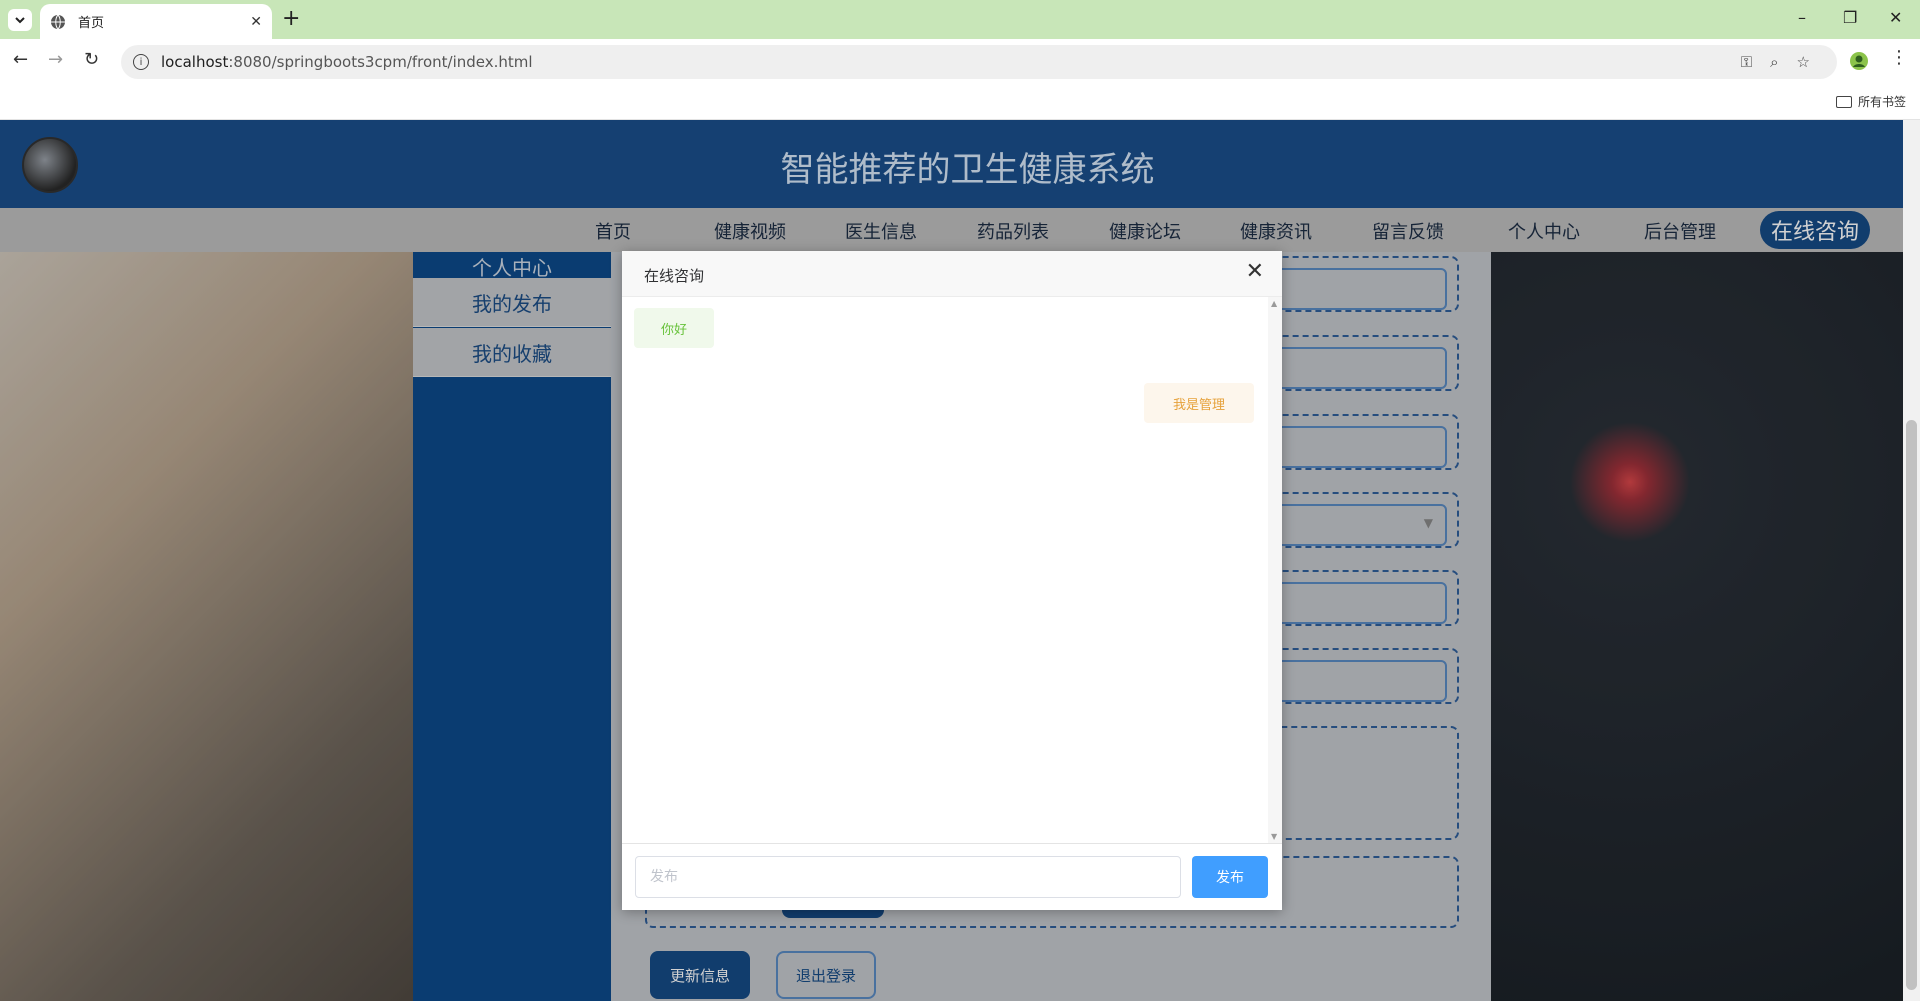 This screenshot has height=1001, width=1920. I want to click on tab-title: 首页, so click(91, 23).